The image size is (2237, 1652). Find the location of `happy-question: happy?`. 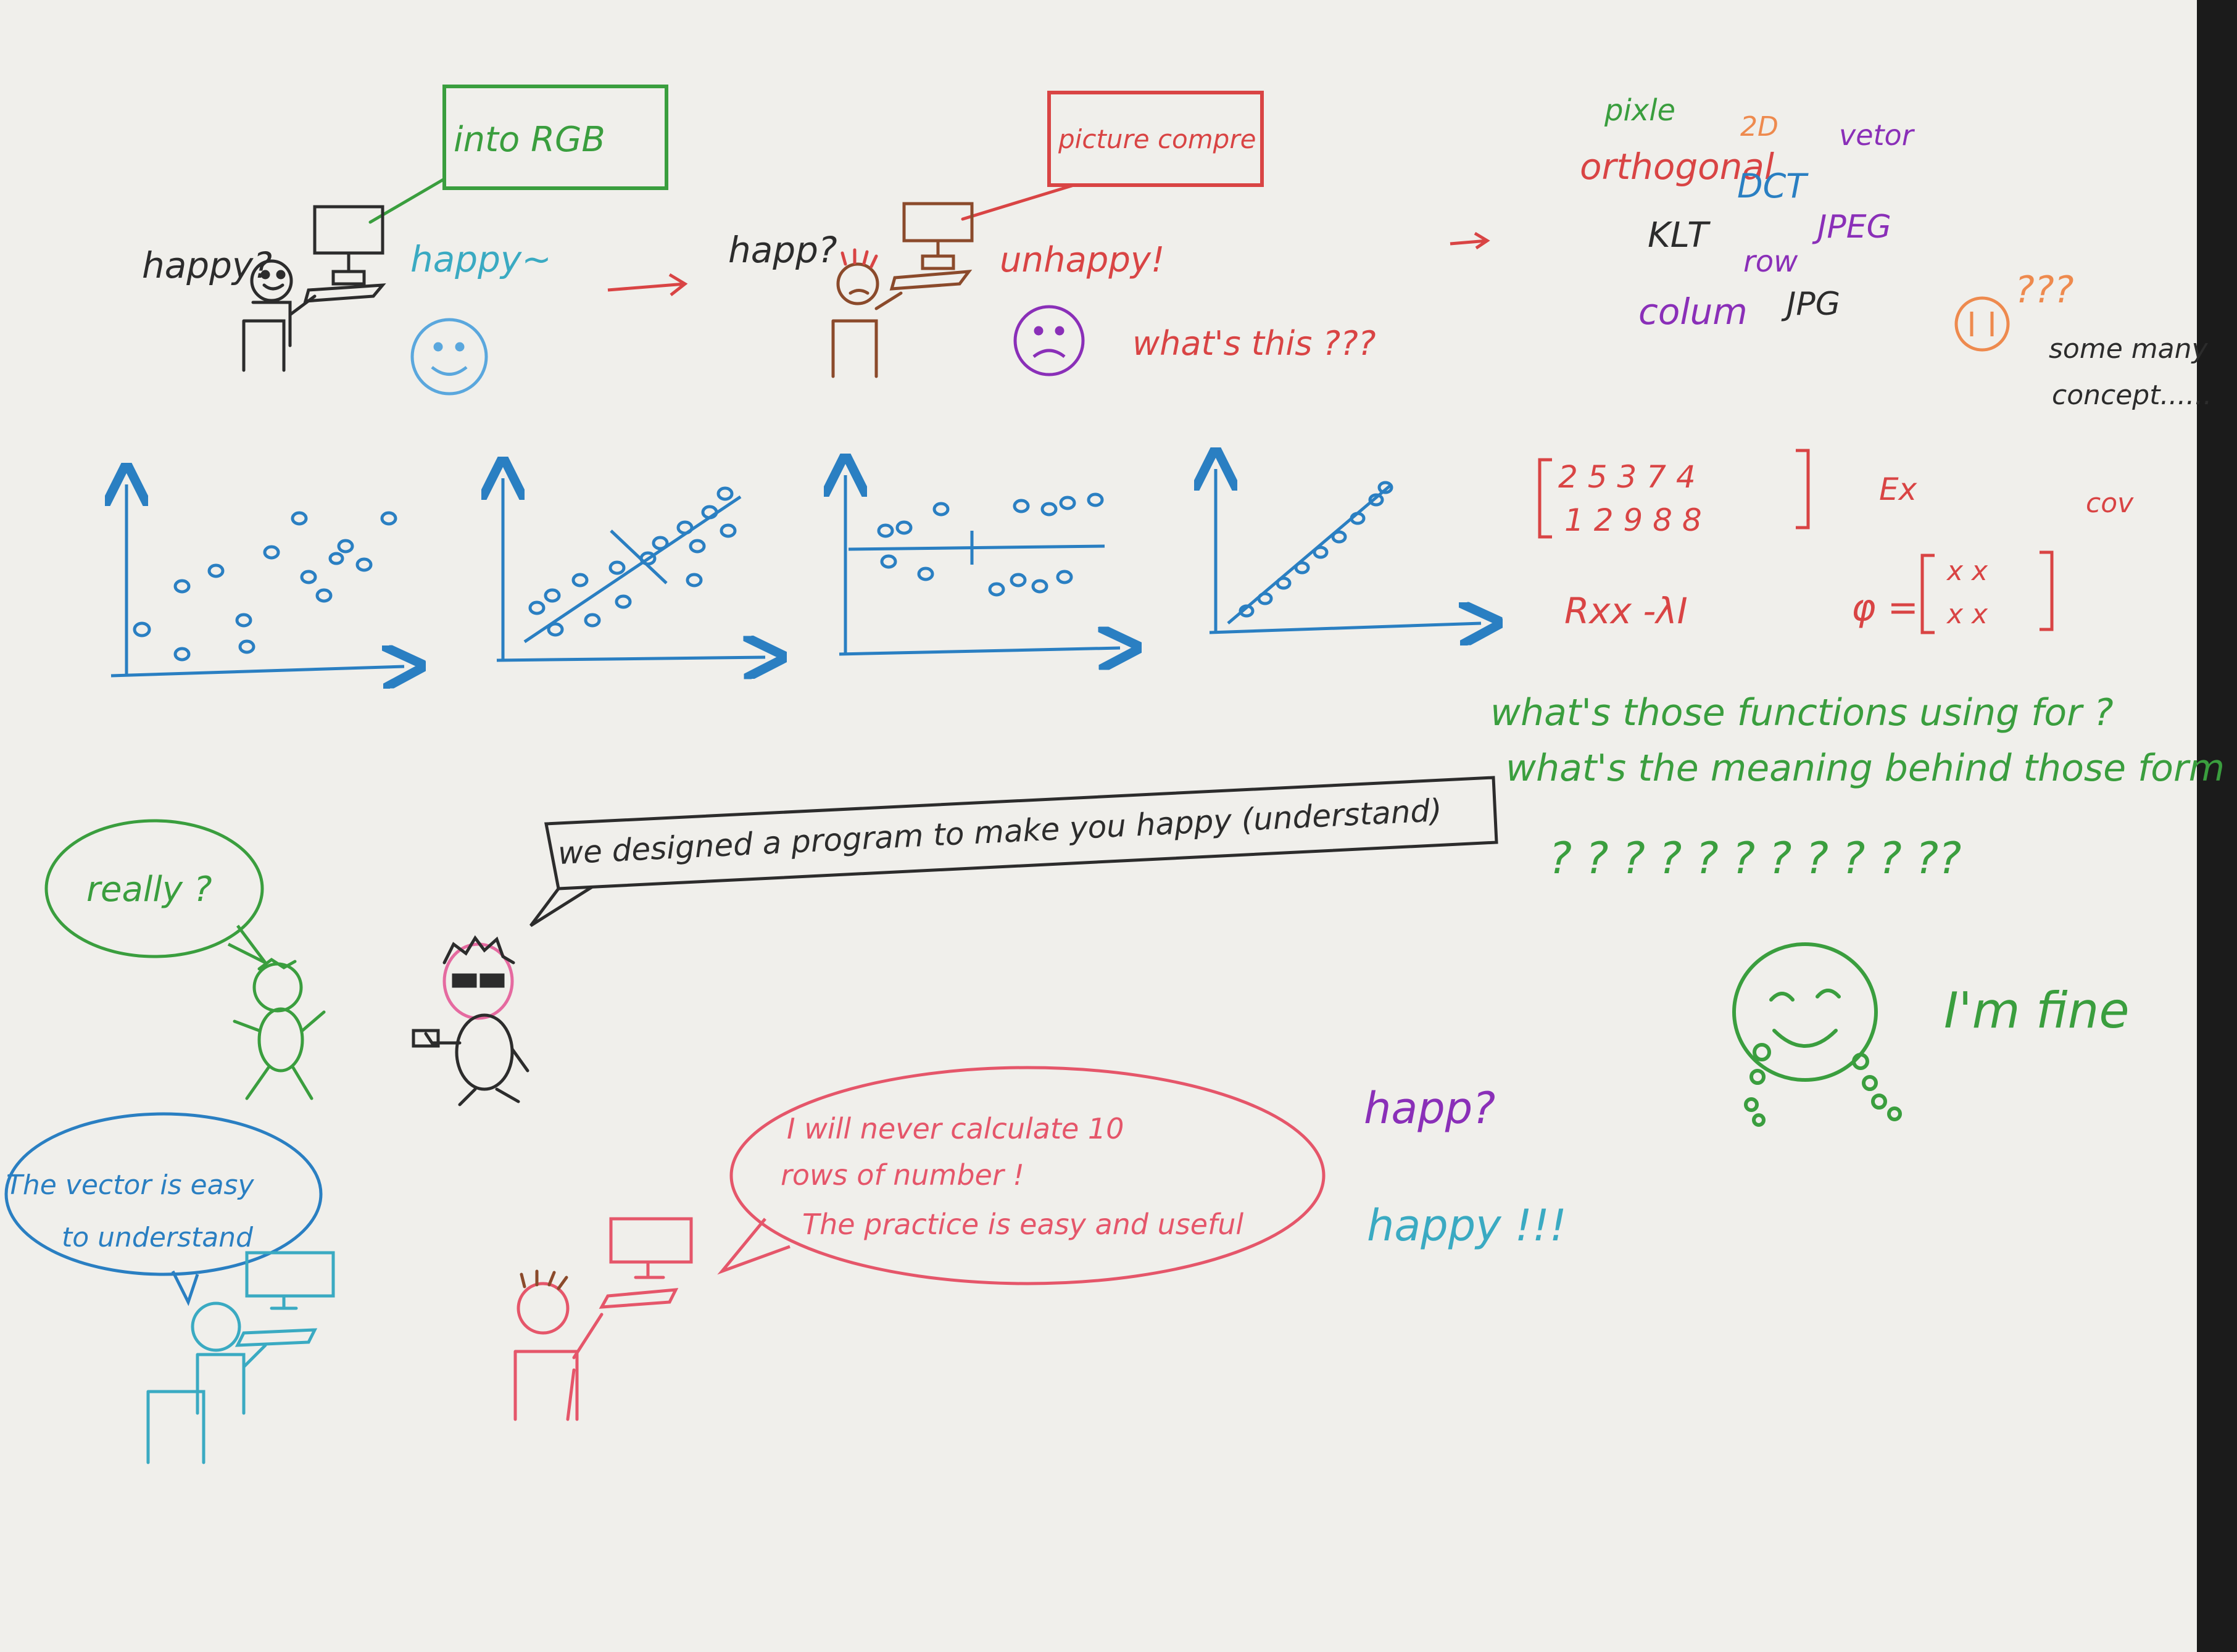

happy-question: happy? is located at coordinates (207, 265).